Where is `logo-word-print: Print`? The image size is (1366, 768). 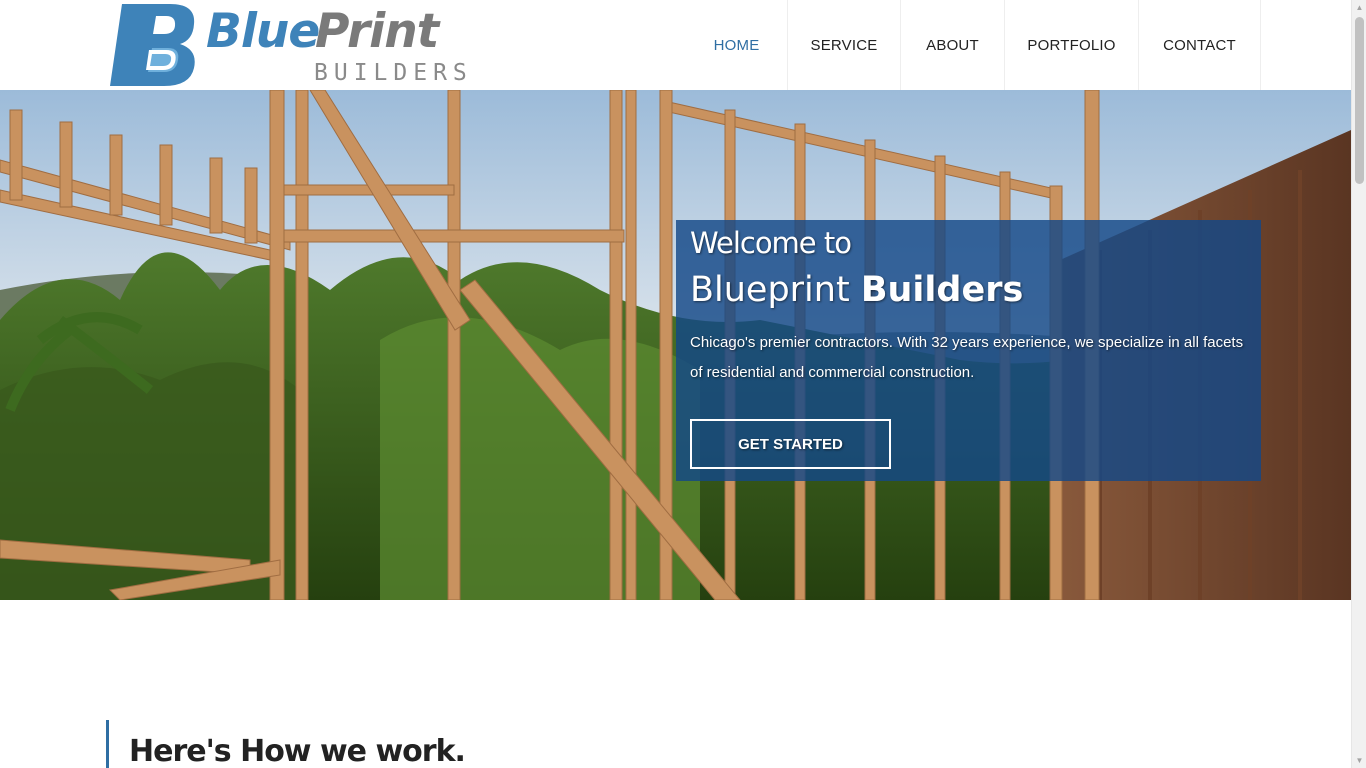
logo-word-print: Print is located at coordinates (377, 31).